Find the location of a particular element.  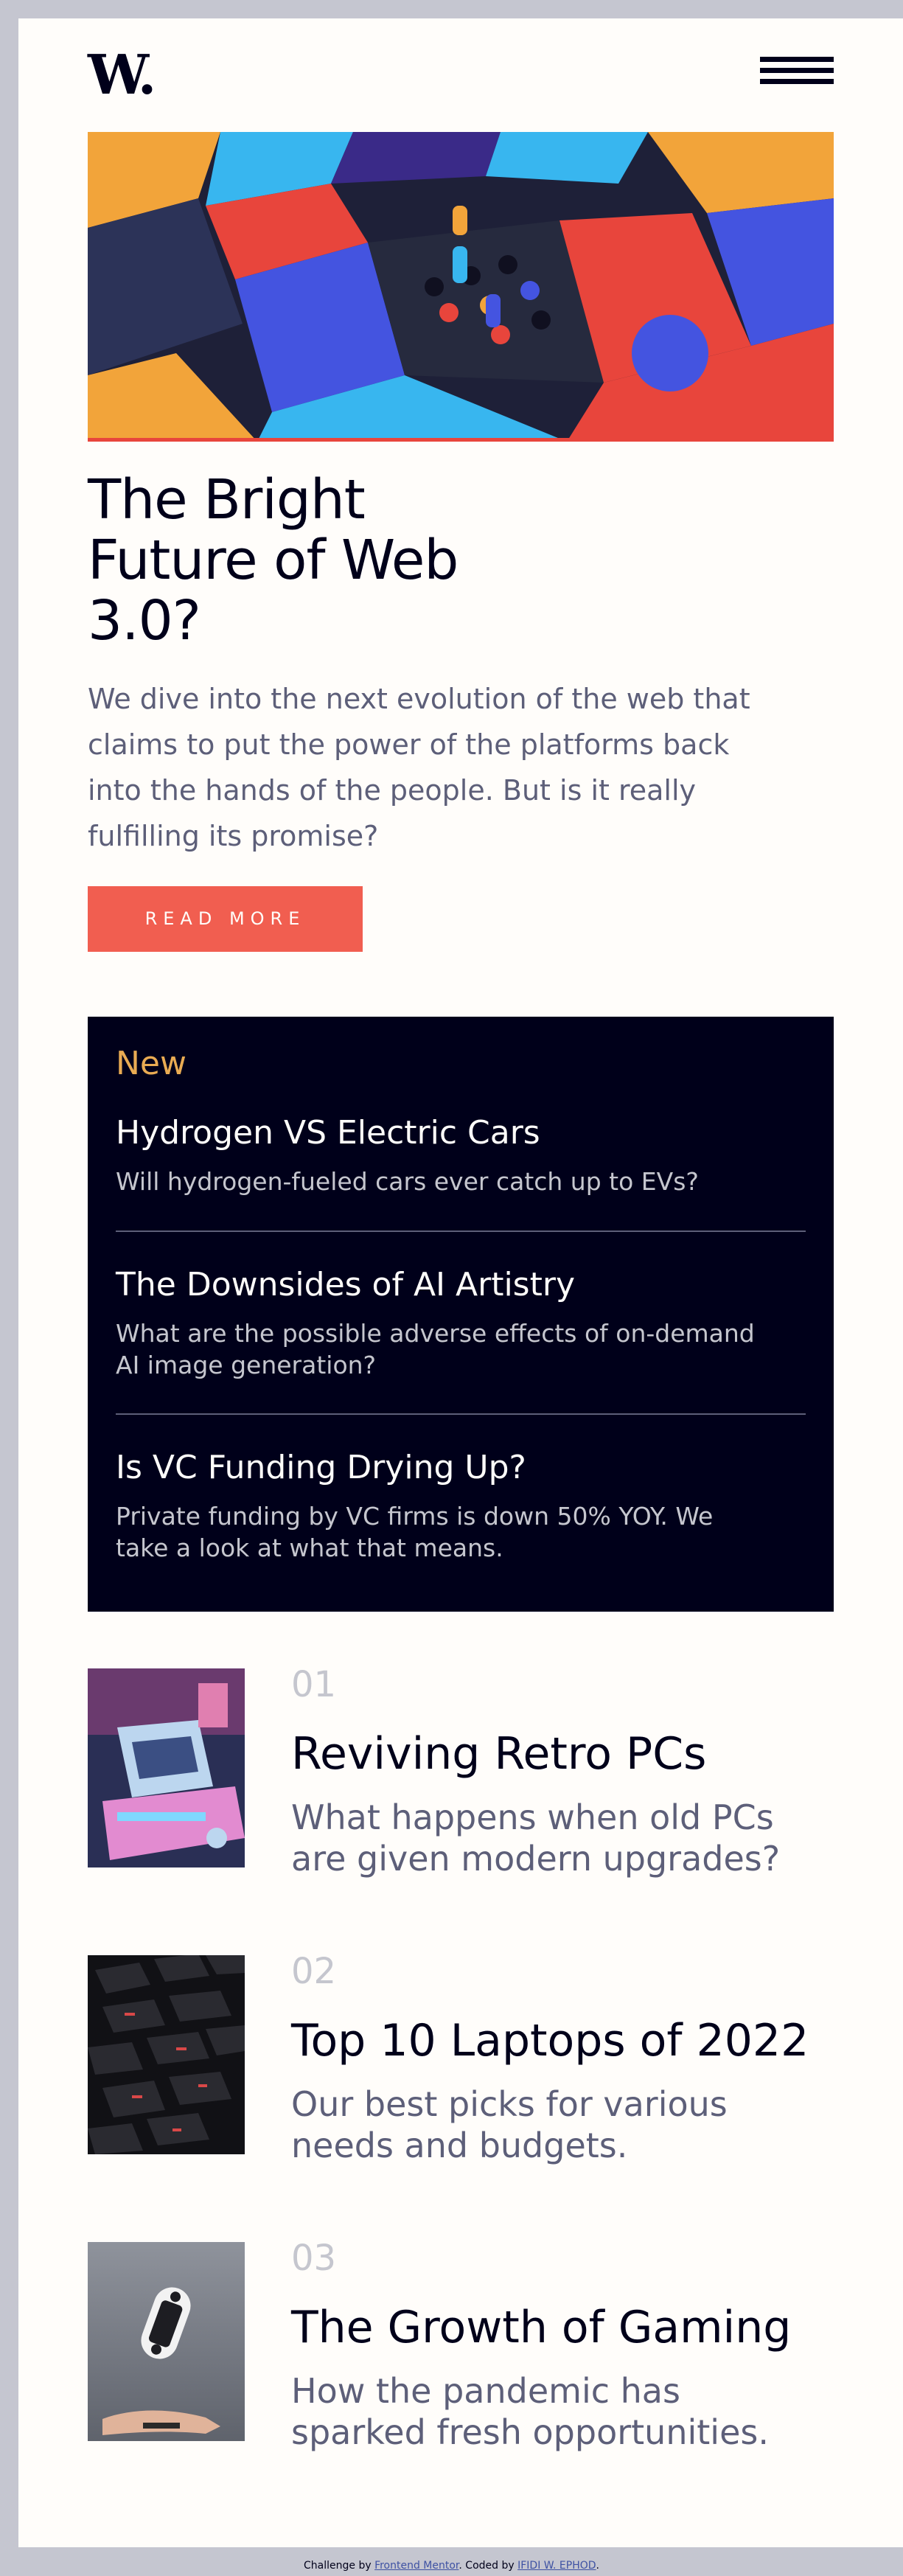

article-number: 03 is located at coordinates (314, 2258).